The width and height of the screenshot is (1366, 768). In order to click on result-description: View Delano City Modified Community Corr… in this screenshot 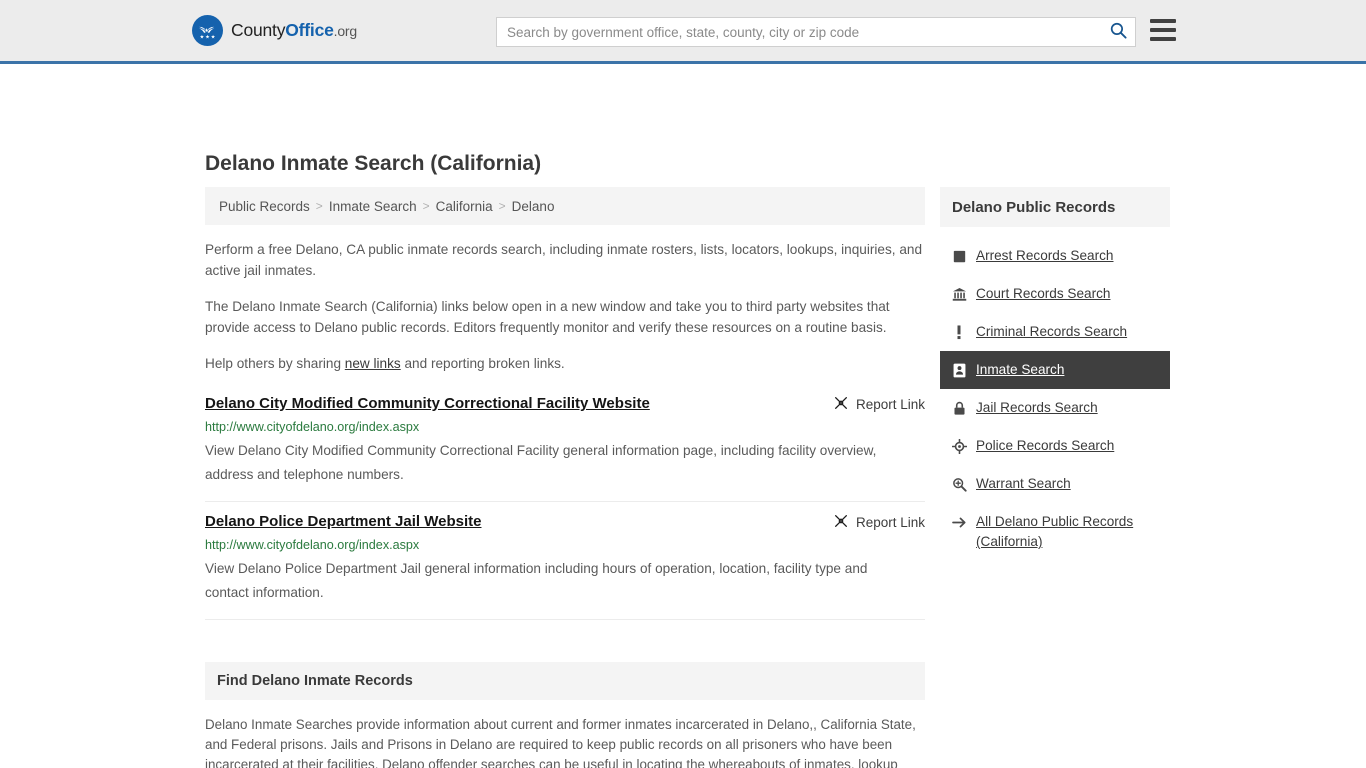, I will do `click(541, 462)`.